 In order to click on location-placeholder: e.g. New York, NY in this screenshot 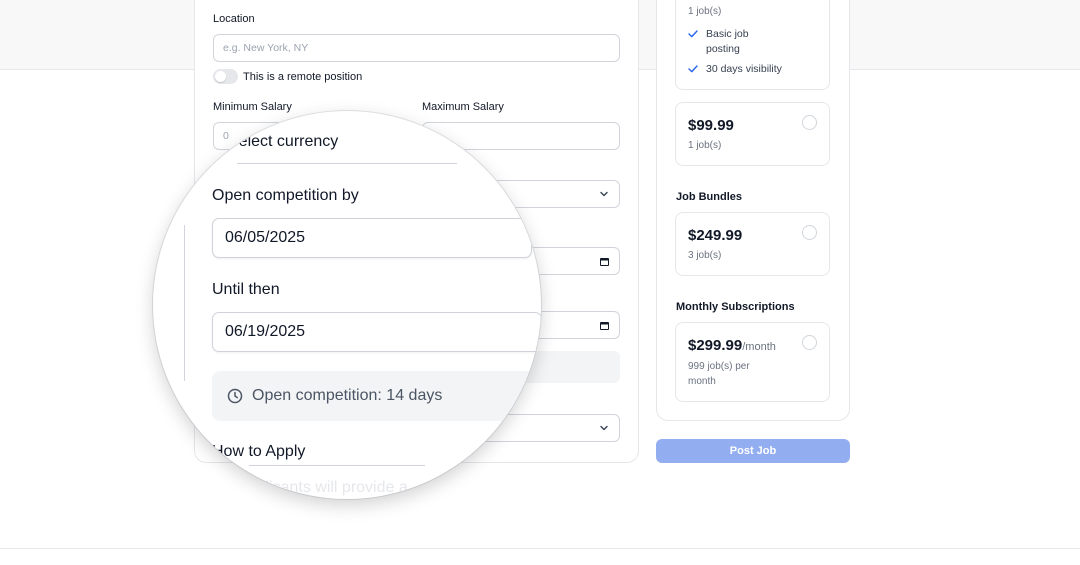, I will do `click(266, 48)`.